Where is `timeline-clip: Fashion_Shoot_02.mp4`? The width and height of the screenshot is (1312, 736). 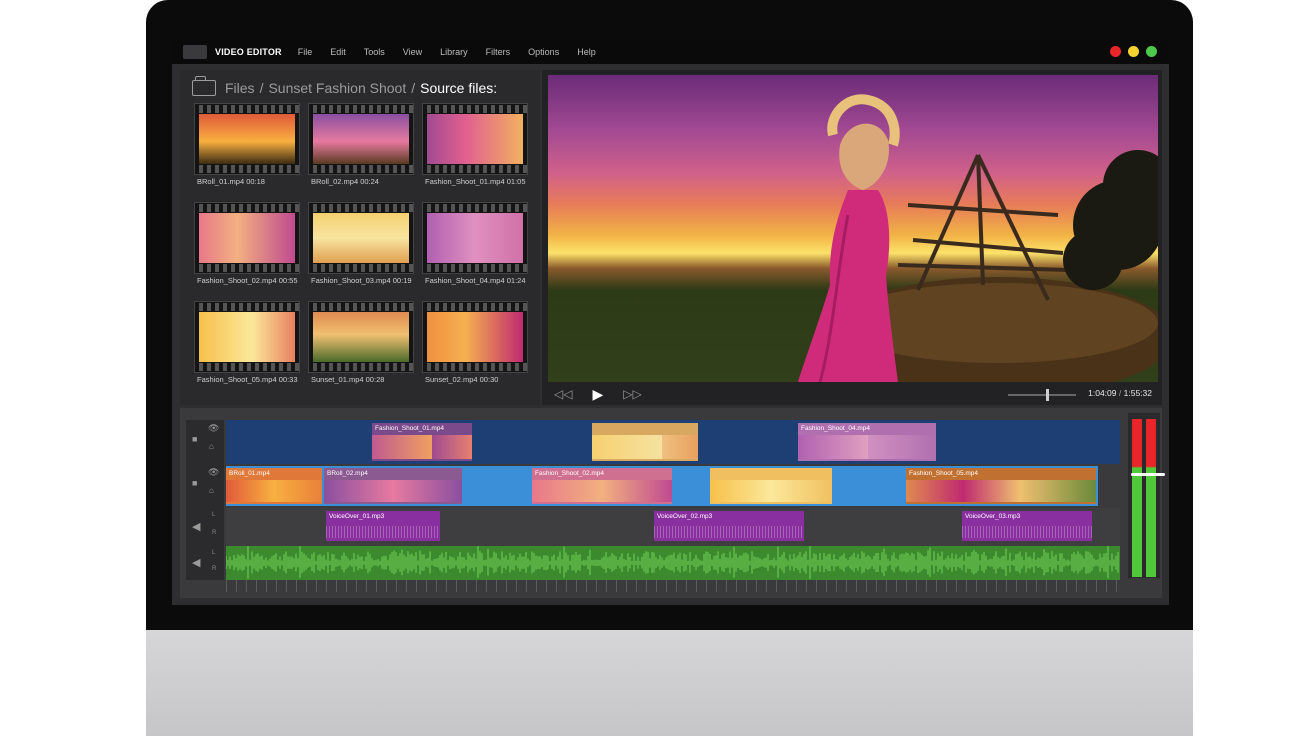 timeline-clip: Fashion_Shoot_02.mp4 is located at coordinates (602, 486).